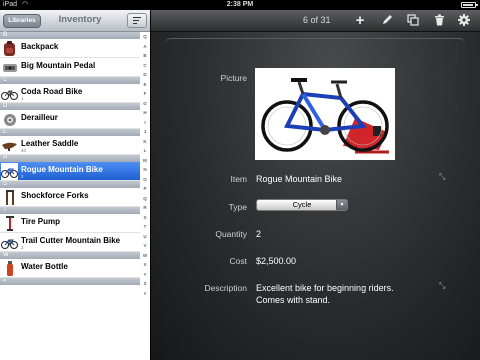 The width and height of the screenshot is (480, 360). What do you see at coordinates (145, 275) in the screenshot?
I see `index-letter: Y` at bounding box center [145, 275].